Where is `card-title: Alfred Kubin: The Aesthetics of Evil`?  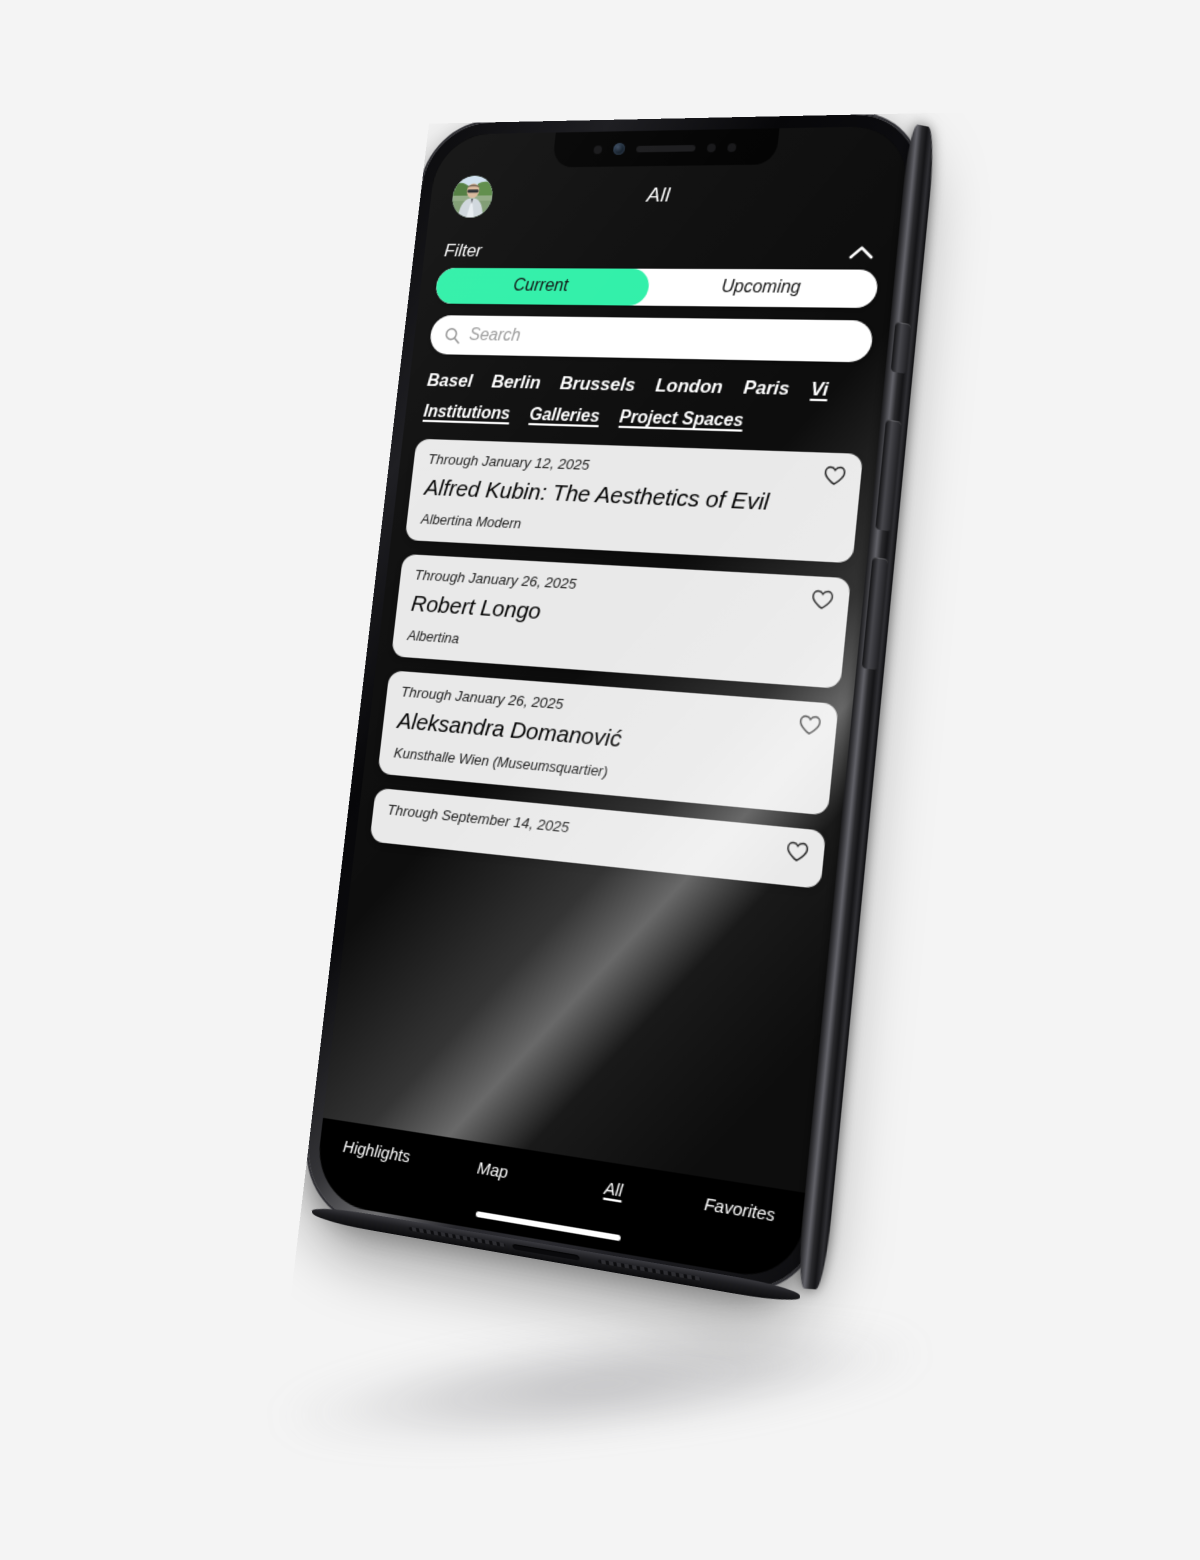 card-title: Alfred Kubin: The Aesthetics of Evil is located at coordinates (597, 495).